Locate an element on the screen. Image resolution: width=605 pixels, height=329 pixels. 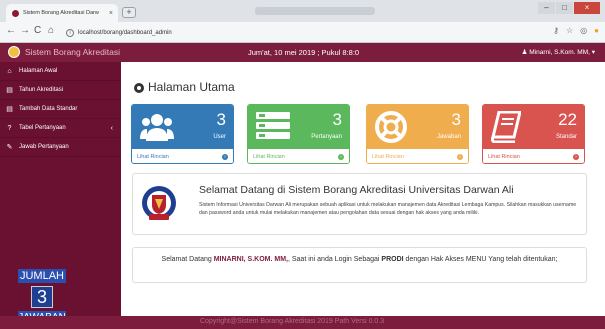
sidebar-item-label: Halaman Awal is located at coordinates (38, 71).